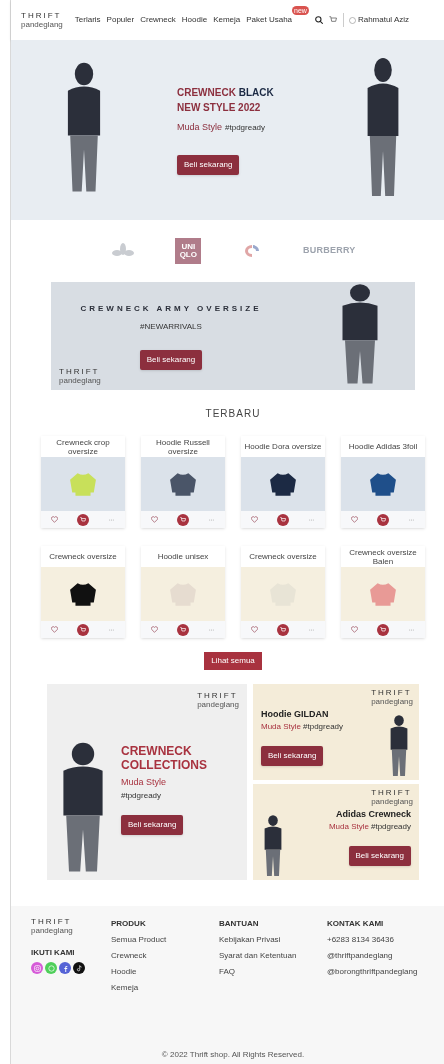 This screenshot has height=1064, width=444. I want to click on hero-tag: #tpdgready, so click(245, 127).